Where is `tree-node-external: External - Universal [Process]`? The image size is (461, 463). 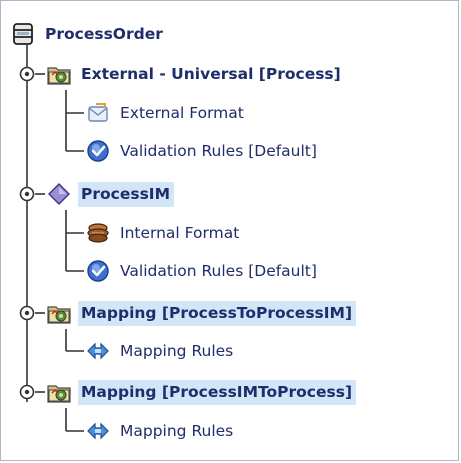 tree-node-external: External - Universal [Process] is located at coordinates (195, 74).